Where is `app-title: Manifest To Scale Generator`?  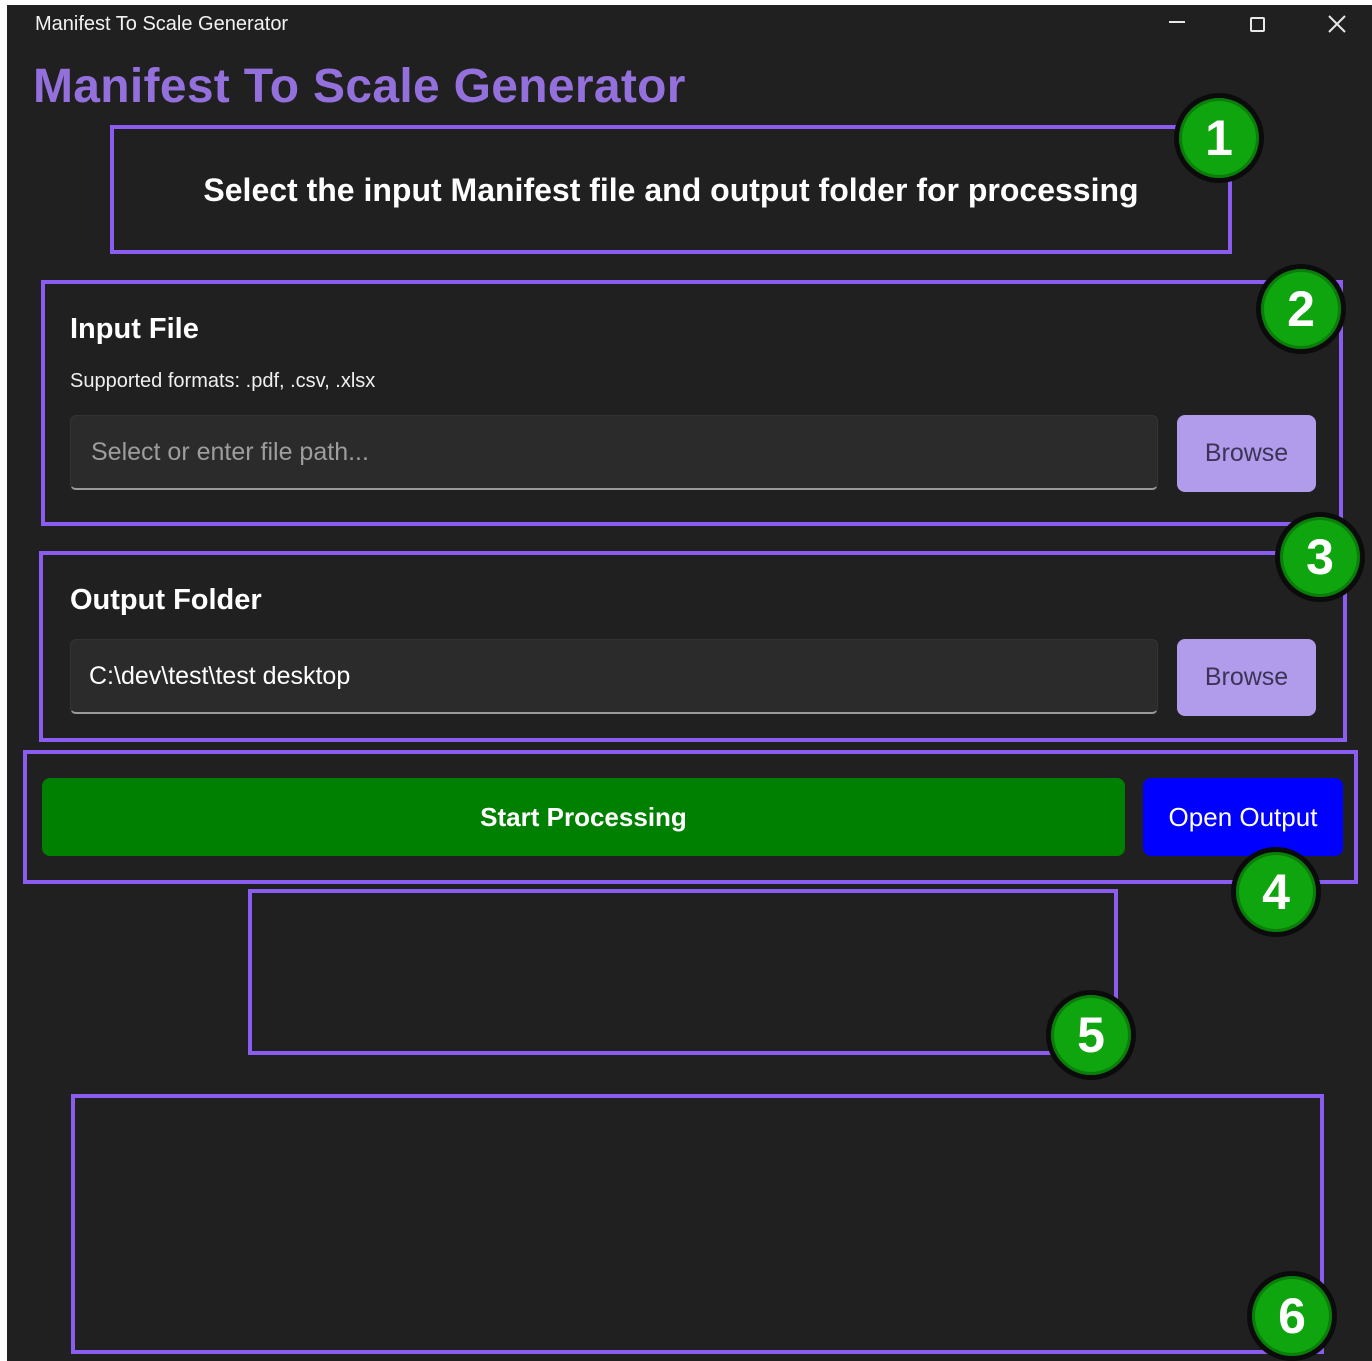 app-title: Manifest To Scale Generator is located at coordinates (359, 86).